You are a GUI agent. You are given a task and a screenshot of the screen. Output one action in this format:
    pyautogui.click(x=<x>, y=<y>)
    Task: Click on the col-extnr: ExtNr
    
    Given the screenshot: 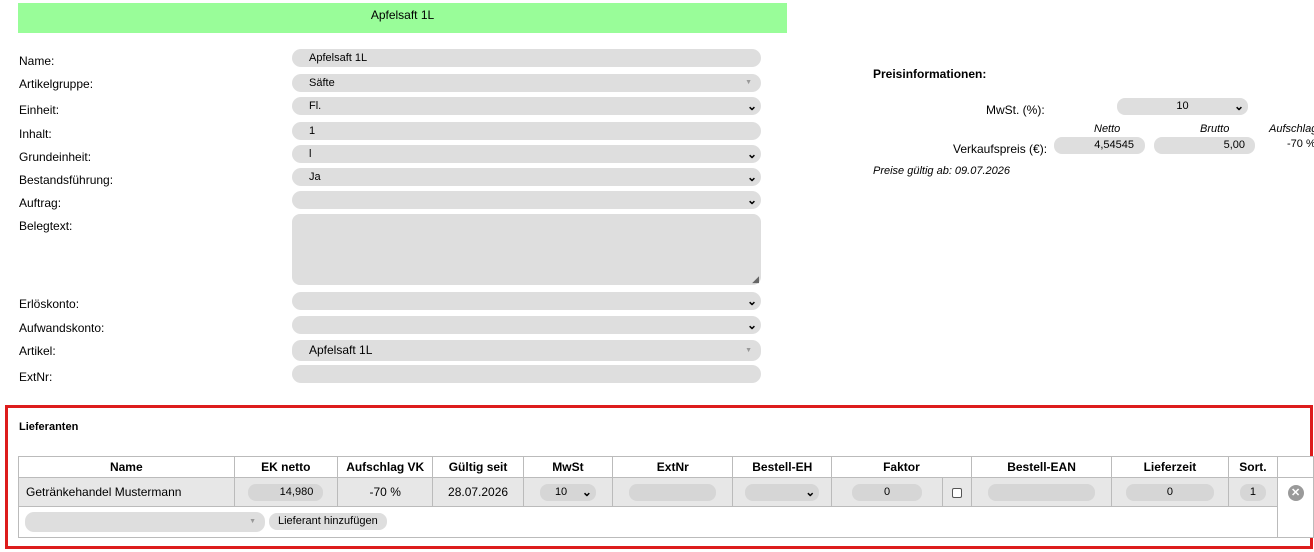 What is the action you would take?
    pyautogui.click(x=673, y=467)
    